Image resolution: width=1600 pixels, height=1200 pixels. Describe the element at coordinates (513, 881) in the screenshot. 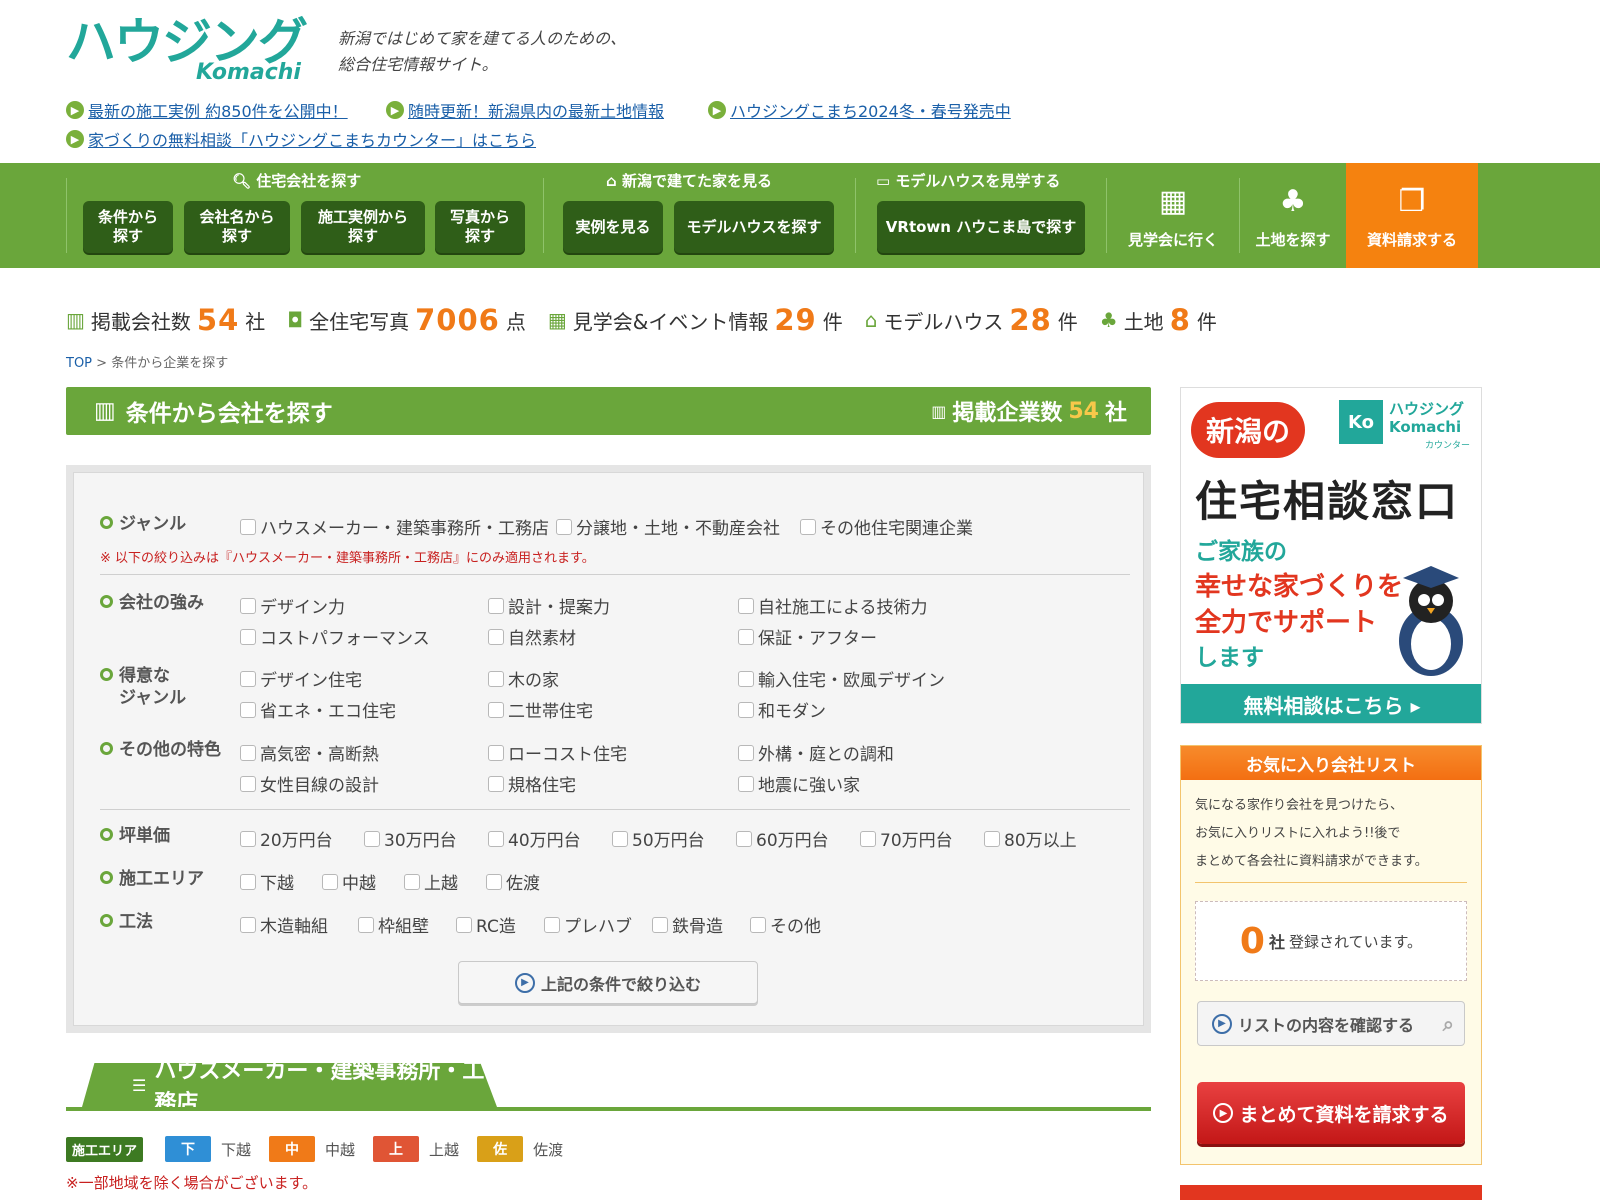

I see `area-checkbox: 佐渡` at that location.